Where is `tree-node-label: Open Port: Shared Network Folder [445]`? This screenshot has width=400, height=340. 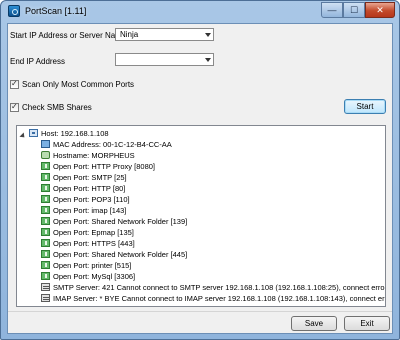
tree-node-label: Open Port: Shared Network Folder [445] is located at coordinates (120, 254).